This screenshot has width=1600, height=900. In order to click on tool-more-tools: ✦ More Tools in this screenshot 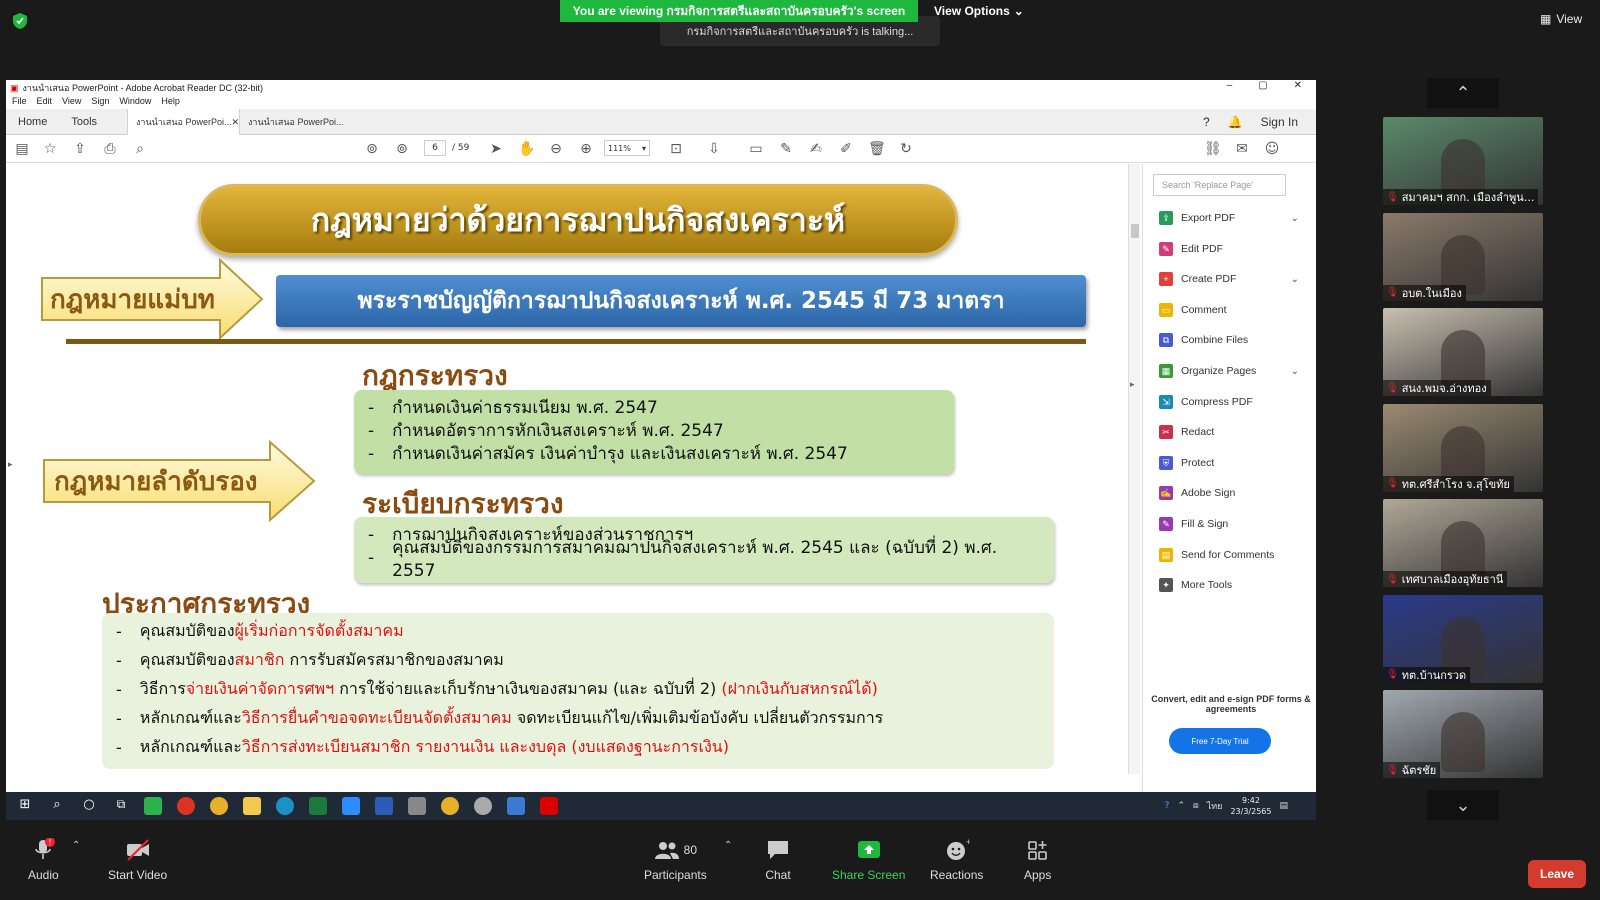, I will do `click(1229, 585)`.